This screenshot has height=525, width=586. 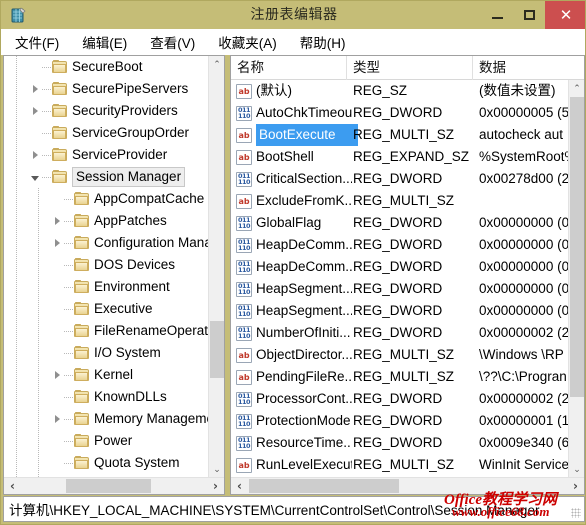 I want to click on tree-item-dos-devices: DOS Devices, so click(x=106, y=265).